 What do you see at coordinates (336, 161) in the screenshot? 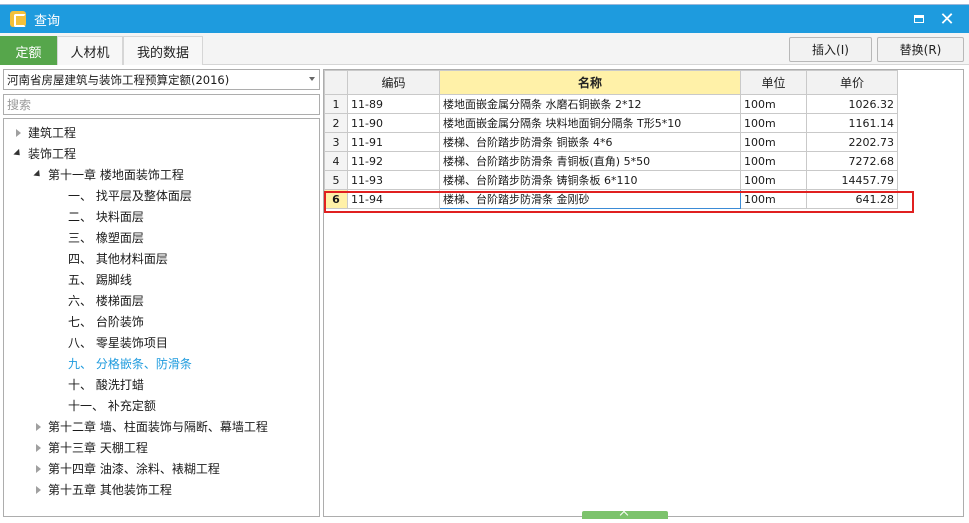
I see `row-number: 4` at bounding box center [336, 161].